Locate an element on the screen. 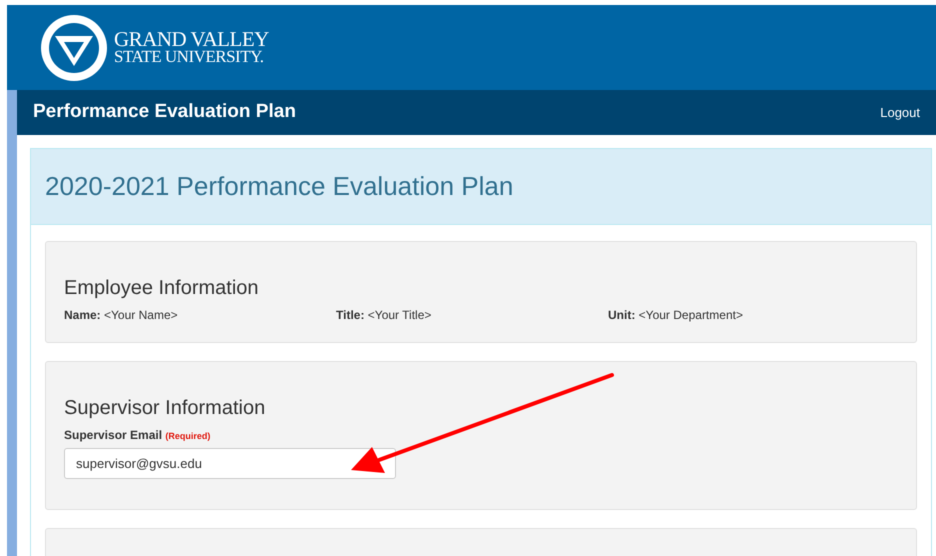  page-heading: 2020-2021 Performance Evaluation Plan is located at coordinates (279, 186).